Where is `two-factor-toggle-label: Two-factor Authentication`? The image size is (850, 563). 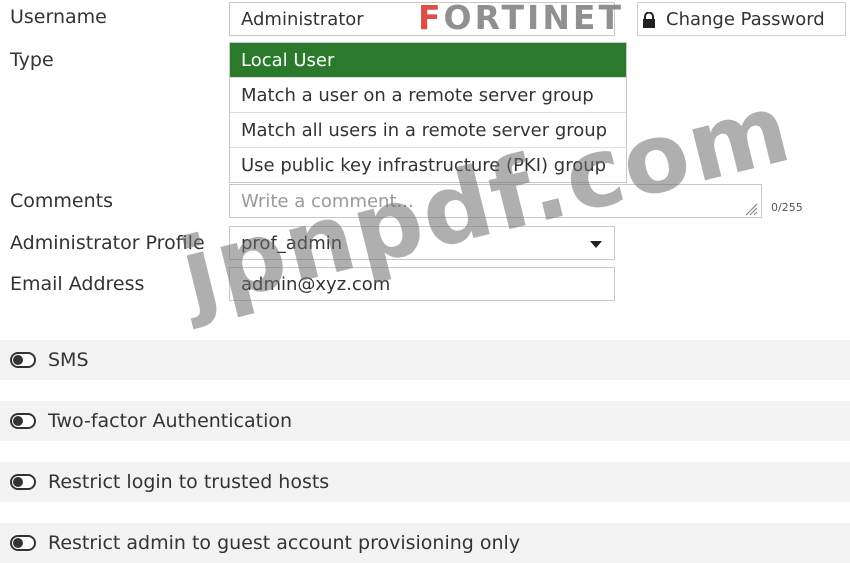
two-factor-toggle-label: Two-factor Authentication is located at coordinates (170, 421).